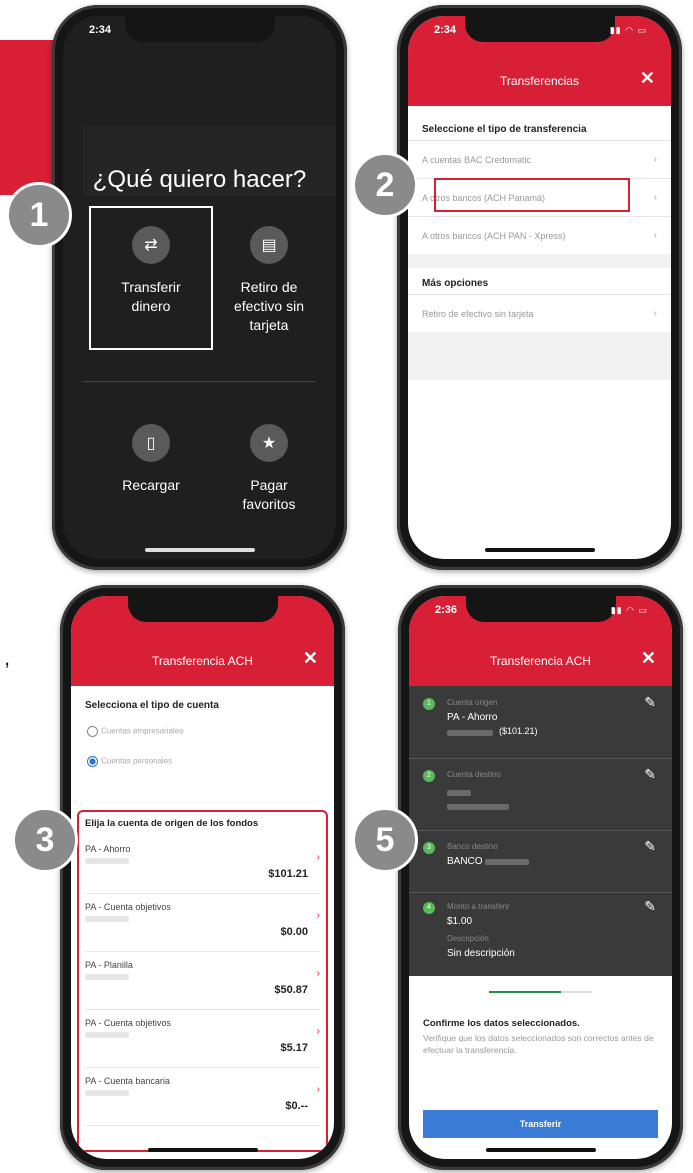  Describe the element at coordinates (477, 160) in the screenshot. I see `option-label: A cuentas BAC Credomatic` at that location.